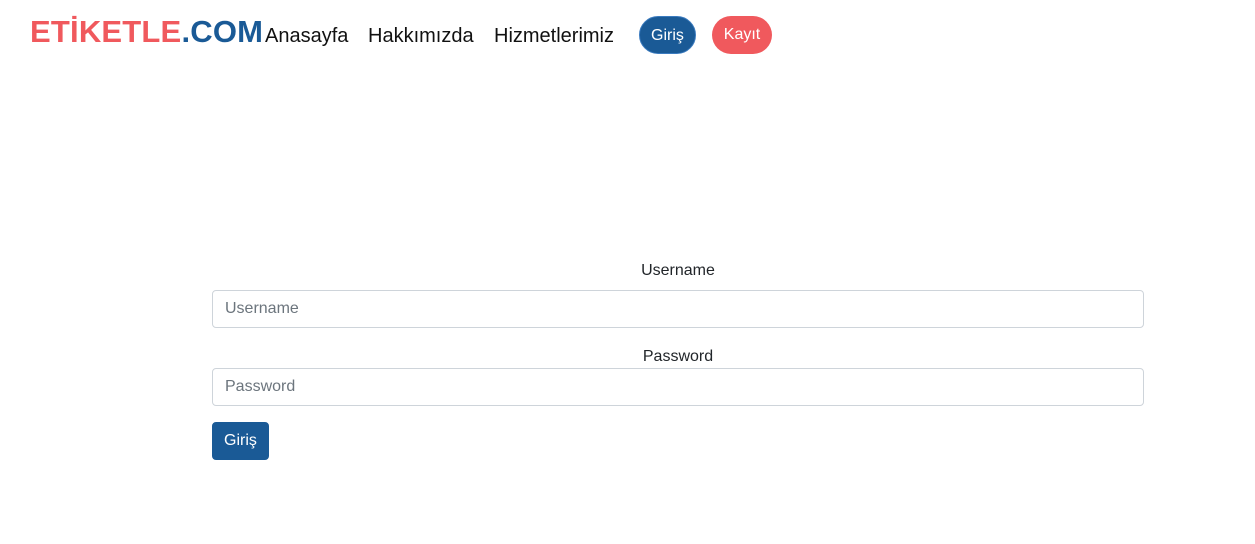  What do you see at coordinates (106, 31) in the screenshot?
I see `brand-name-part1: ETİKETLE` at bounding box center [106, 31].